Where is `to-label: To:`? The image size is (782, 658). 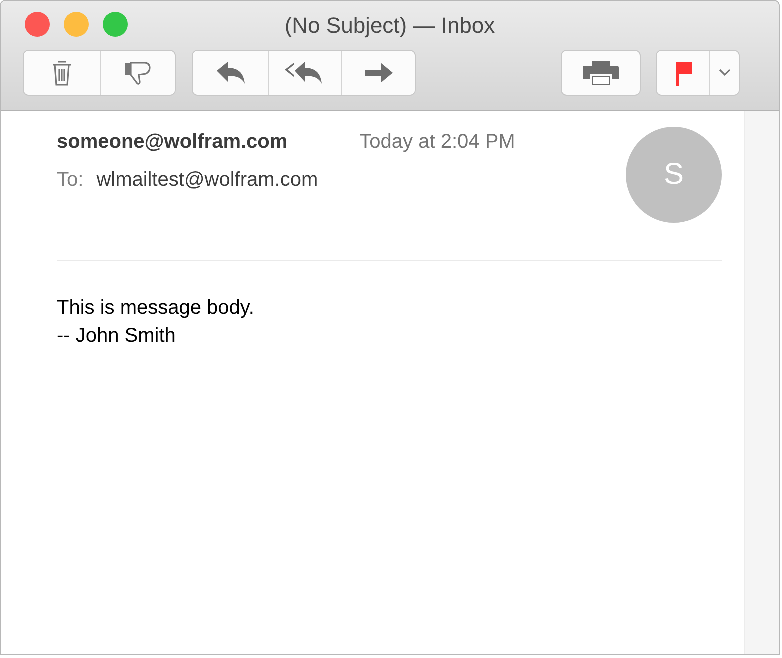
to-label: To: is located at coordinates (70, 180).